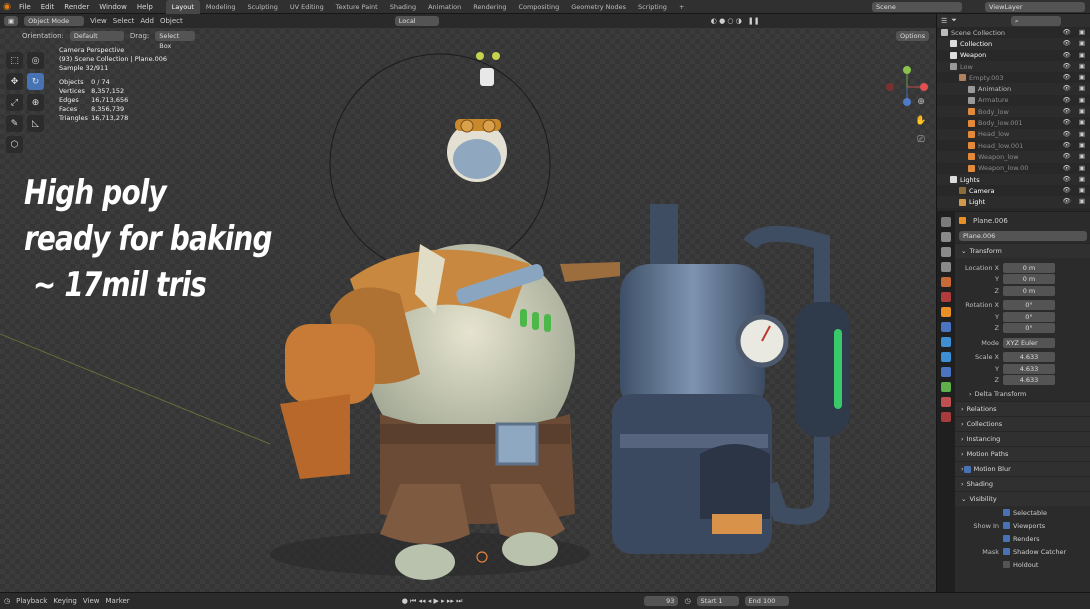 The image size is (1090, 609). What do you see at coordinates (661, 601) in the screenshot?
I see `current-frame-field: 93` at bounding box center [661, 601].